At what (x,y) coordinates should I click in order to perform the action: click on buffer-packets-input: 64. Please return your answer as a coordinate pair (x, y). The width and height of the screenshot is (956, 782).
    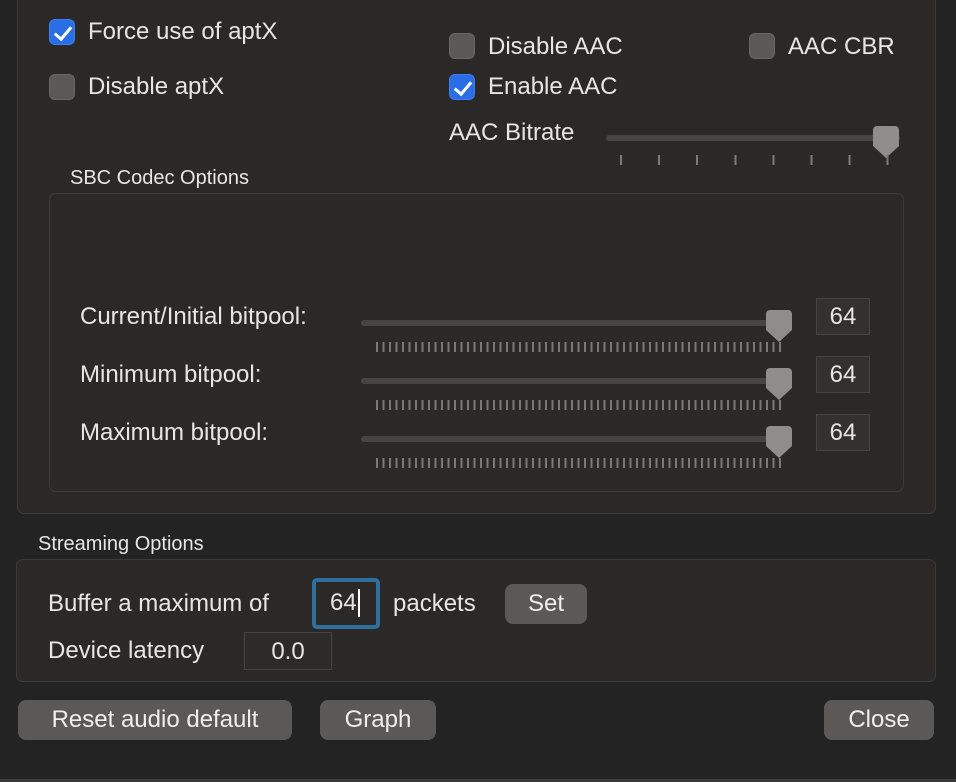
    Looking at the image, I should click on (346, 603).